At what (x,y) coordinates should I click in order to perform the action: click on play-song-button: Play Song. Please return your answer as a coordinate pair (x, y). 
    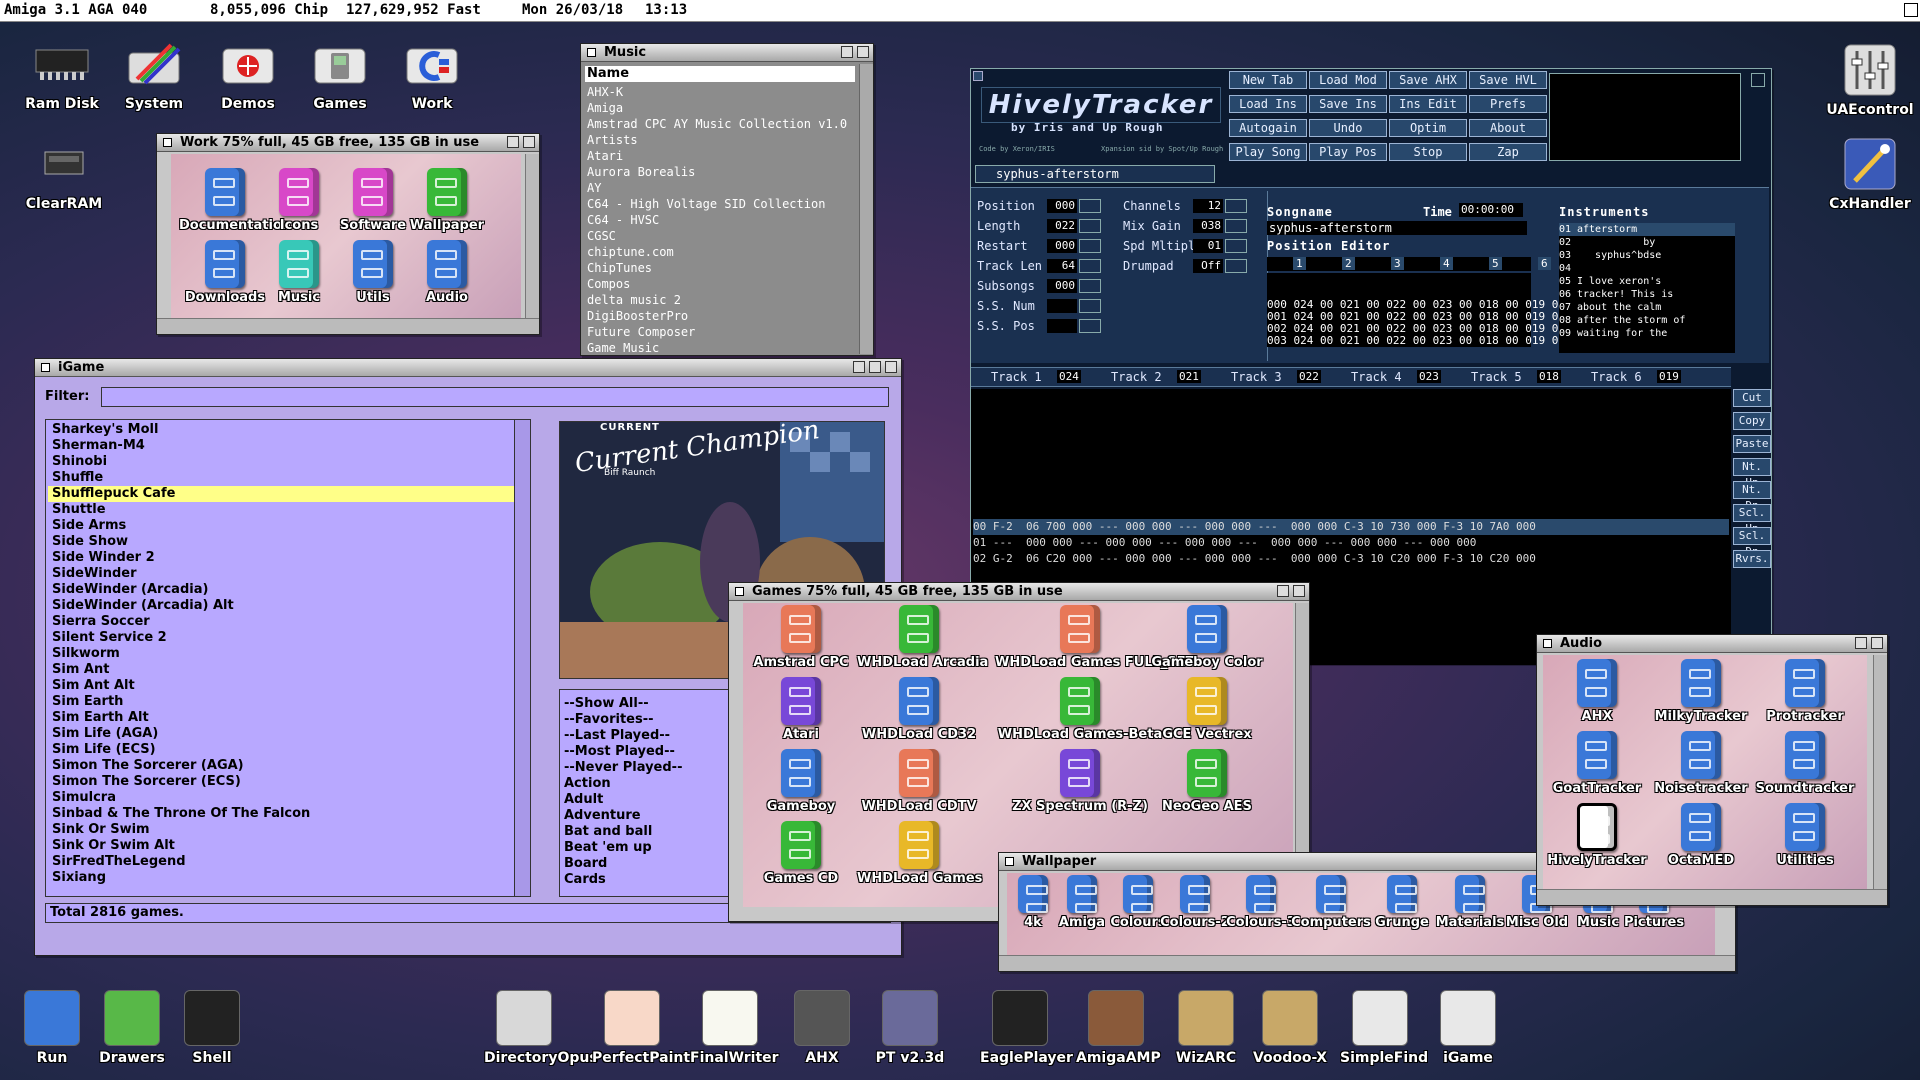
    Looking at the image, I should click on (1268, 152).